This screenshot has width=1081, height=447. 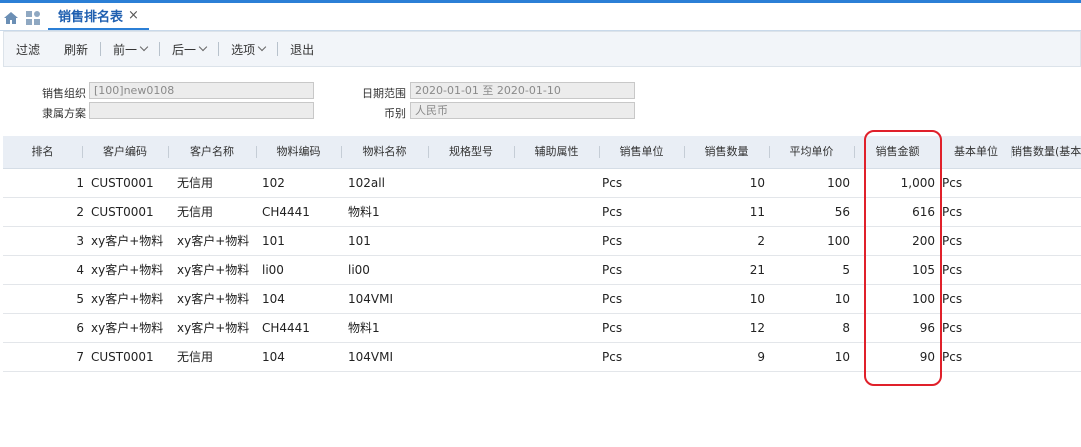 I want to click on sales-amount-highlight, so click(x=903, y=258).